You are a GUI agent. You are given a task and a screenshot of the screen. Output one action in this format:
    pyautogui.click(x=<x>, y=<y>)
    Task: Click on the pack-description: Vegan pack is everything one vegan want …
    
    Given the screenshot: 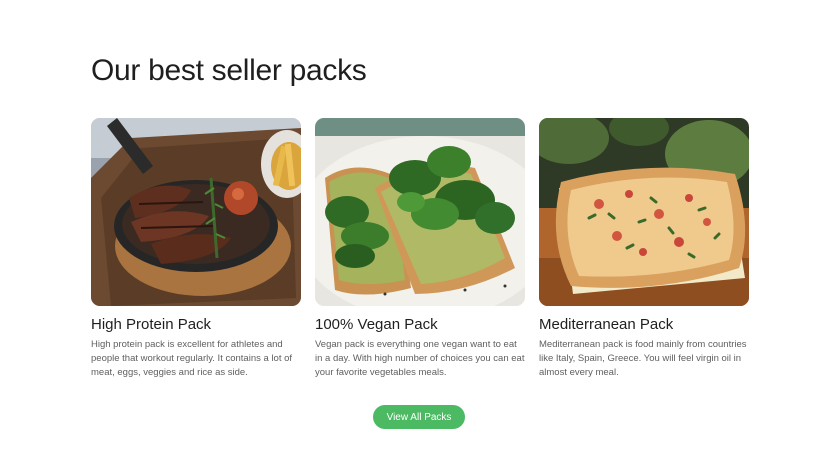 What is the action you would take?
    pyautogui.click(x=420, y=358)
    